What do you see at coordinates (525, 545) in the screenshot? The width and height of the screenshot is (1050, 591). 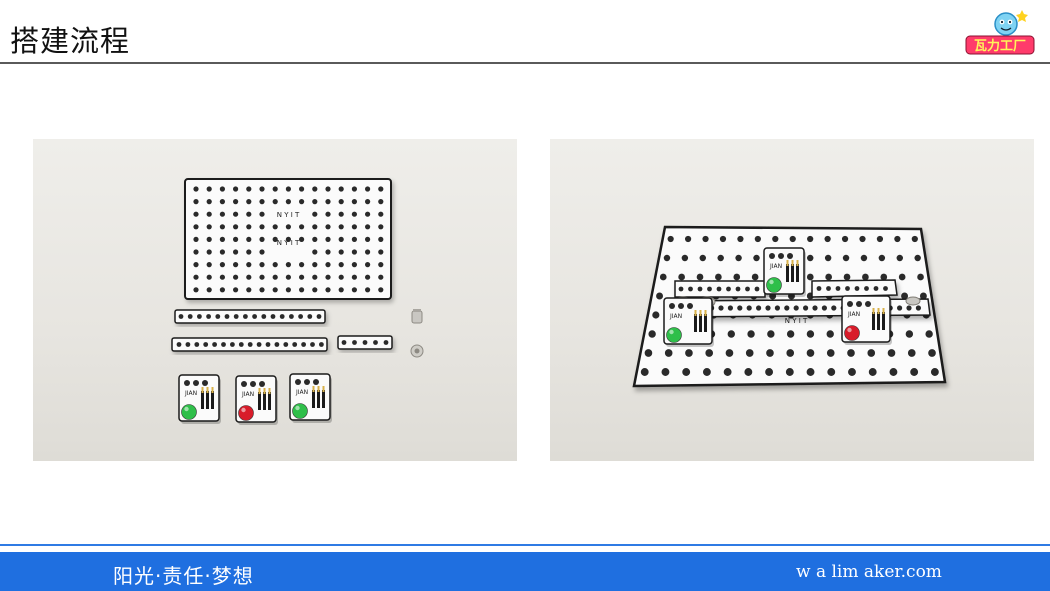 I see `footer-divider` at bounding box center [525, 545].